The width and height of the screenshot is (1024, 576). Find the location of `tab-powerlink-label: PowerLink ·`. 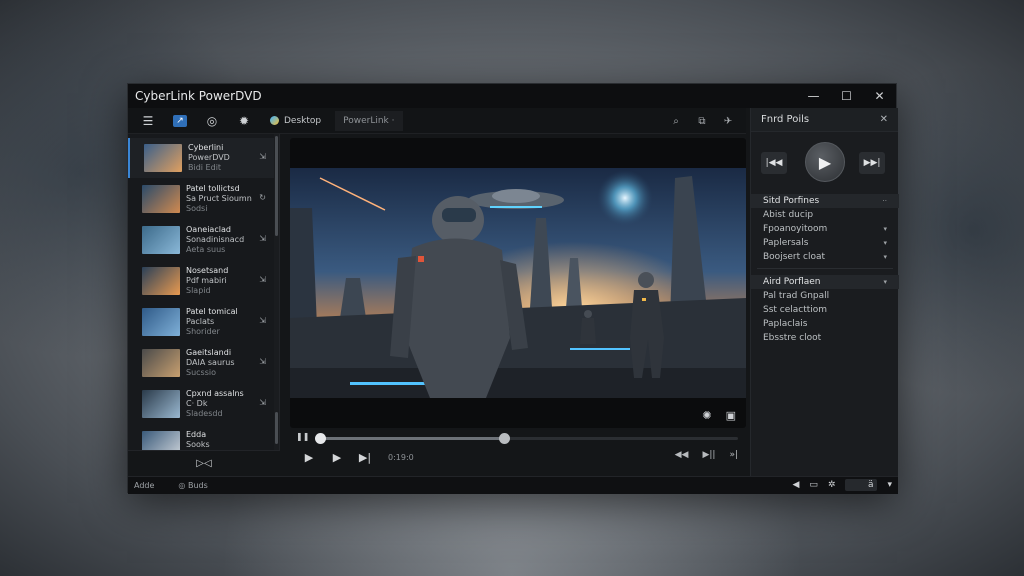

tab-powerlink-label: PowerLink · is located at coordinates (369, 120).